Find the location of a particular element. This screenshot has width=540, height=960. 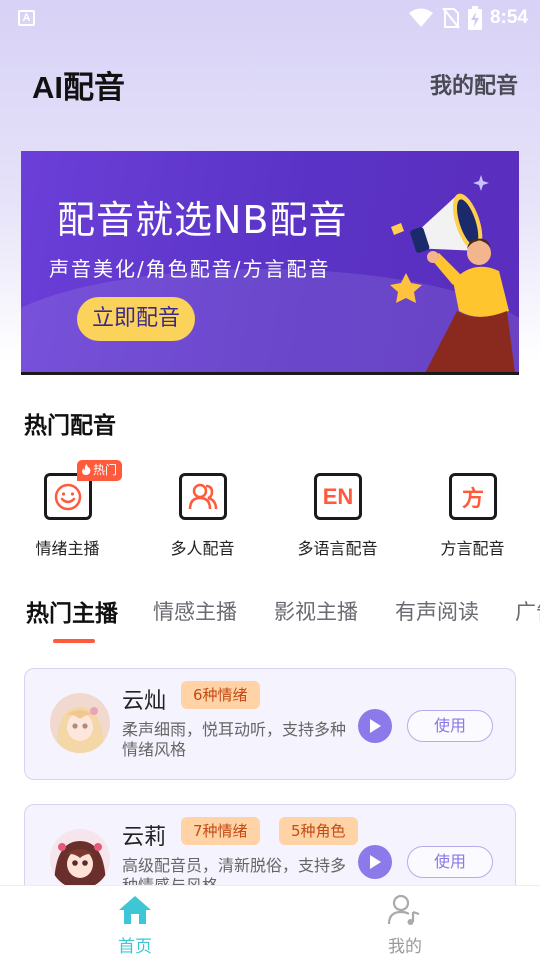

wifi-icon is located at coordinates (420, 17).